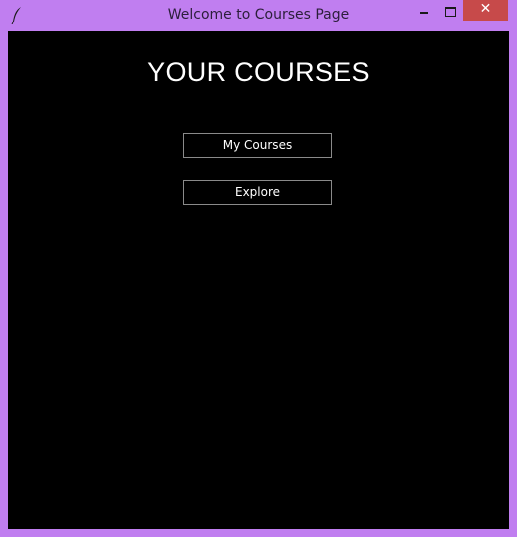 This screenshot has height=537, width=517. I want to click on maximize-icon, so click(450, 12).